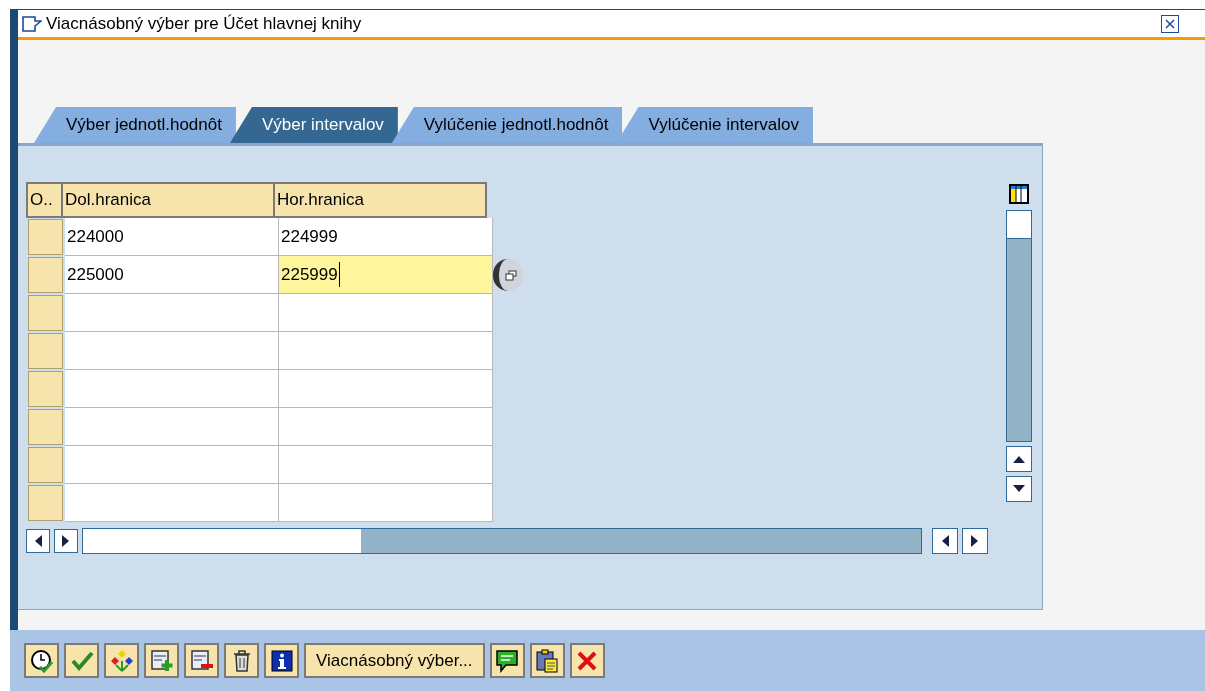  Describe the element at coordinates (81, 660) in the screenshot. I see `check-button` at that location.